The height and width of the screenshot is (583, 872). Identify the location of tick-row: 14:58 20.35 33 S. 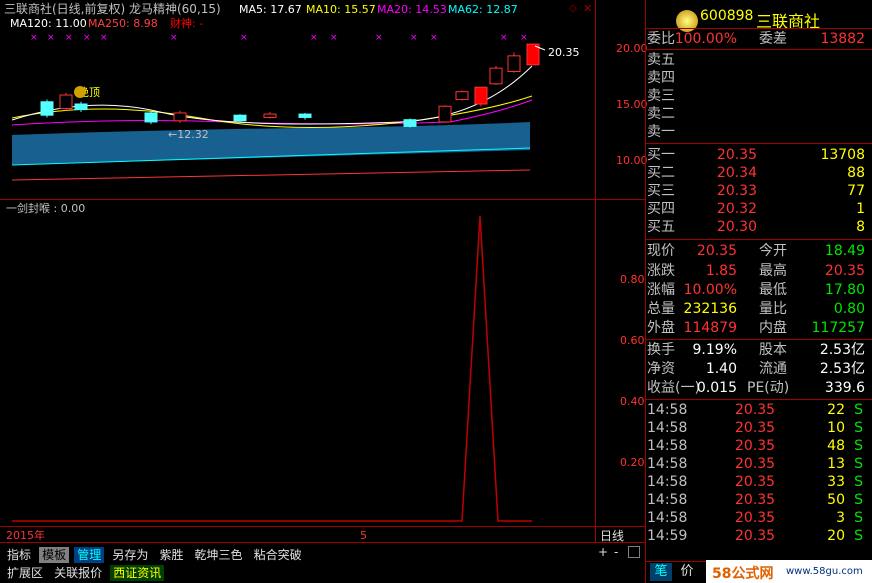
(758, 482).